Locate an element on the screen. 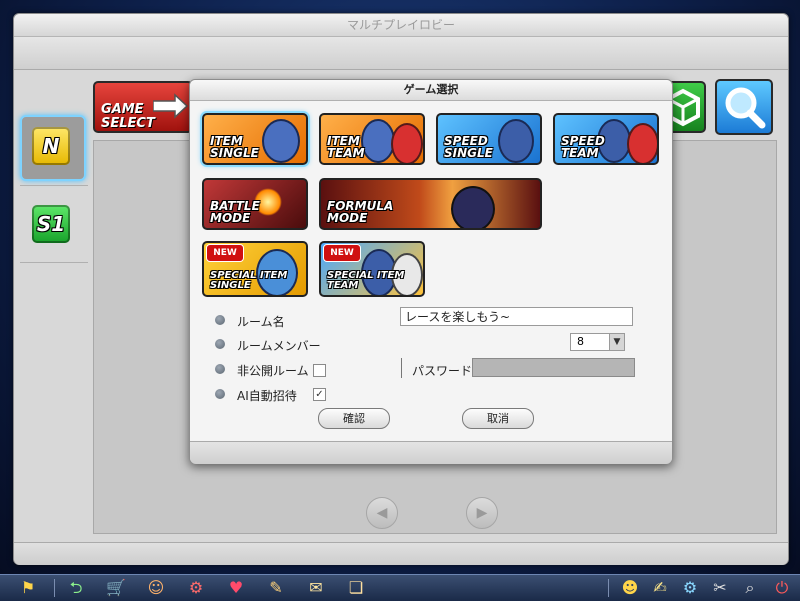 The width and height of the screenshot is (800, 601). character-icon: ☺ is located at coordinates (156, 588).